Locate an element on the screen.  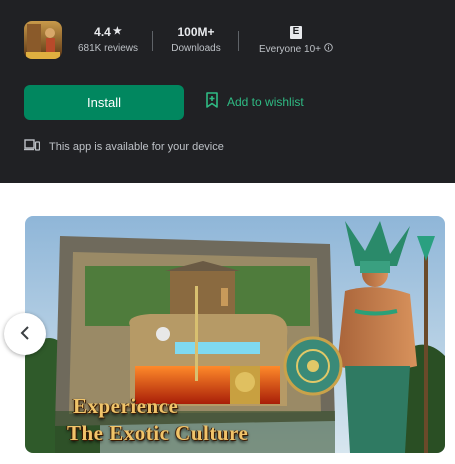
content-rating-badge-letter: E is located at coordinates (296, 31).